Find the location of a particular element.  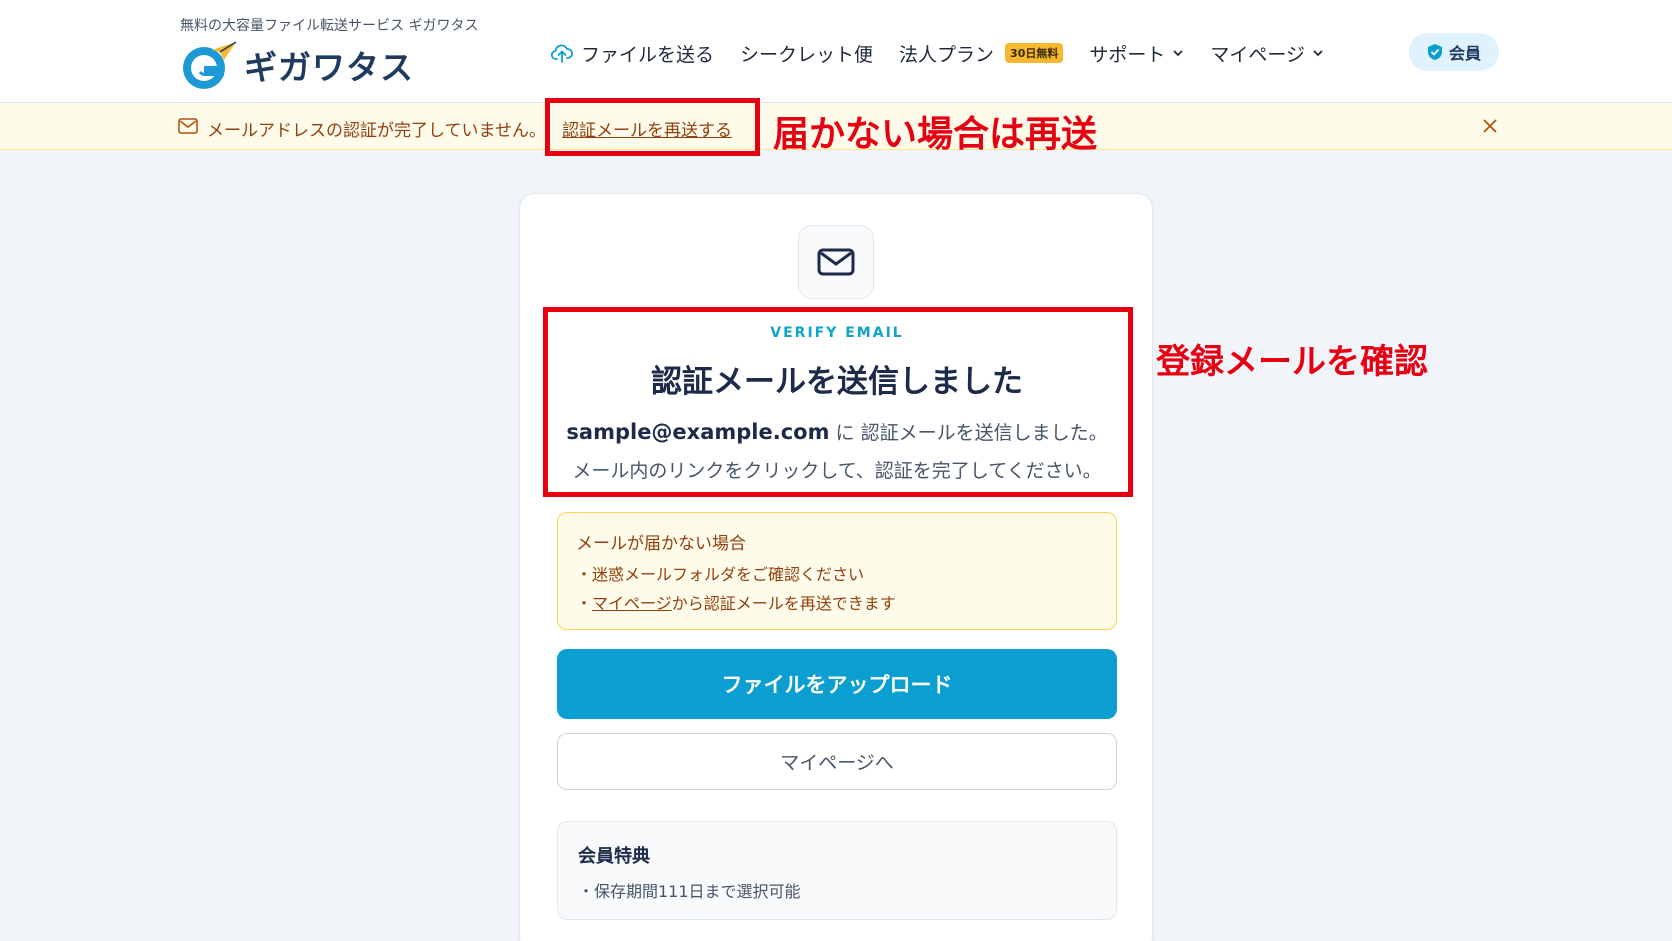

member-status-button: 会員 is located at coordinates (1454, 52).